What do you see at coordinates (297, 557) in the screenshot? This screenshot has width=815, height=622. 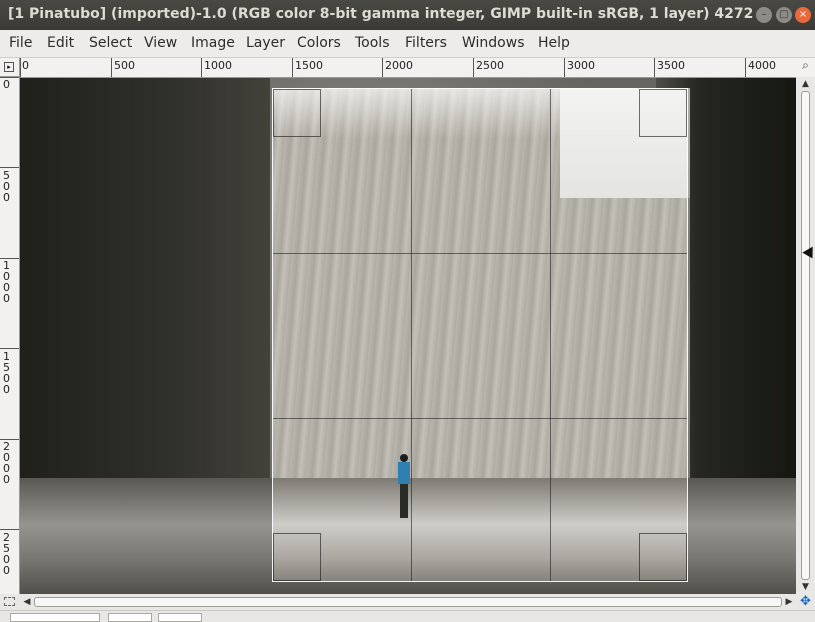 I see `crop-handle-bottom-left` at bounding box center [297, 557].